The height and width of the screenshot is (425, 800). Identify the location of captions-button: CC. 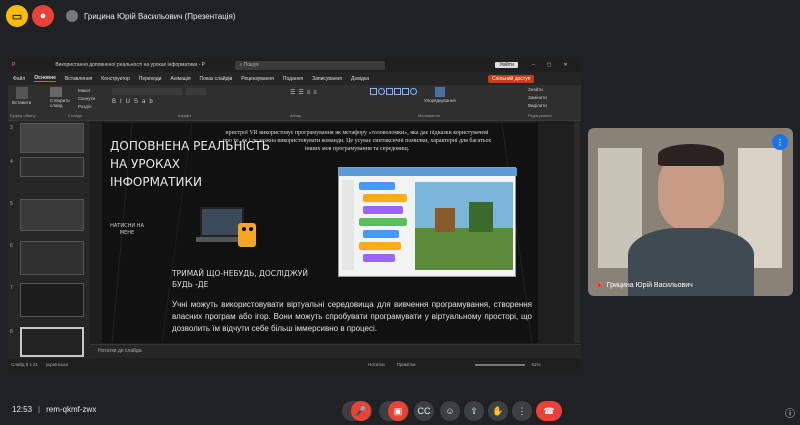
(424, 411).